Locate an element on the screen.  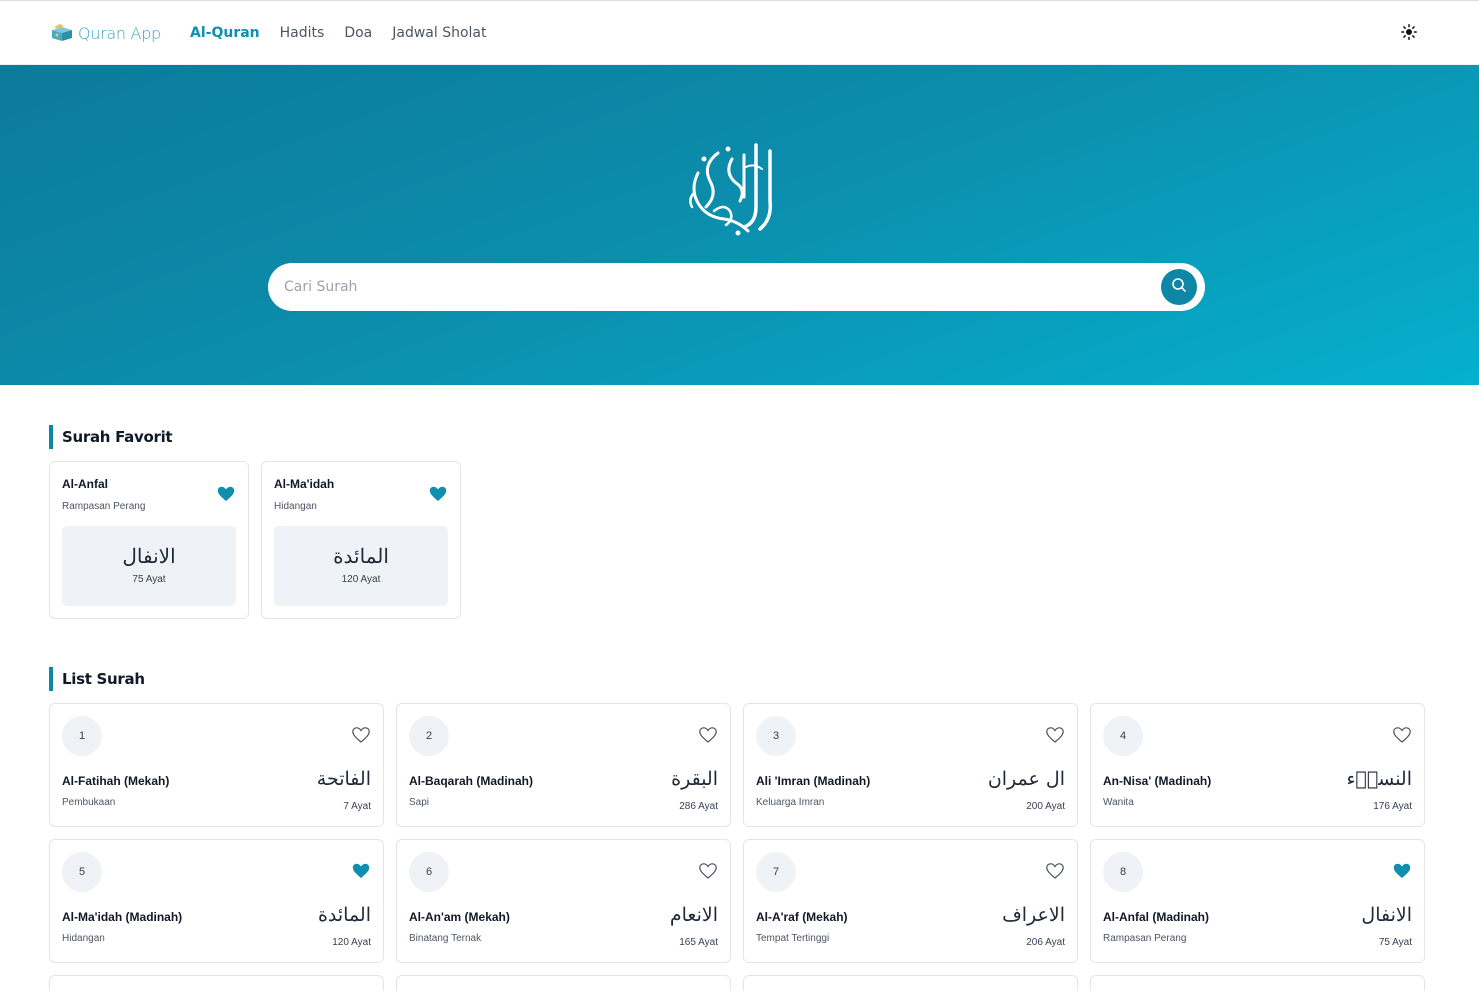
surah-meaning: Keluarga Imran is located at coordinates (790, 802).